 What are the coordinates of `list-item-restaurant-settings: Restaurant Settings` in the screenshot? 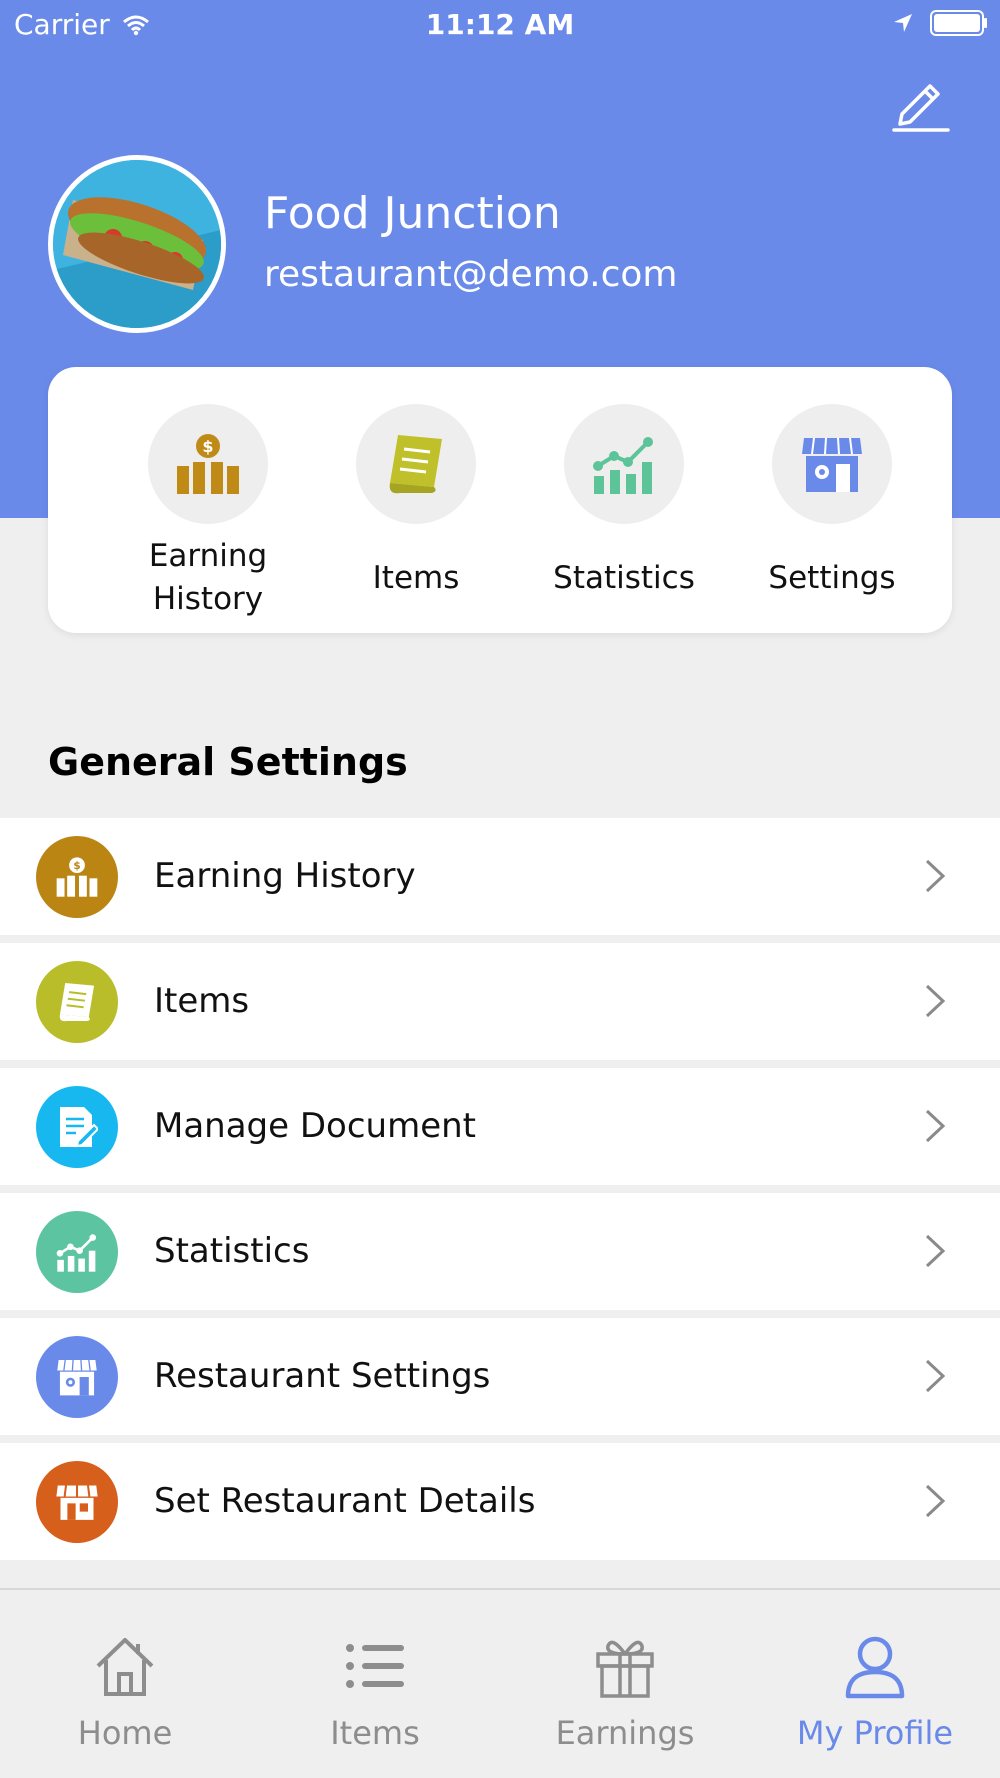 It's located at (500, 1376).